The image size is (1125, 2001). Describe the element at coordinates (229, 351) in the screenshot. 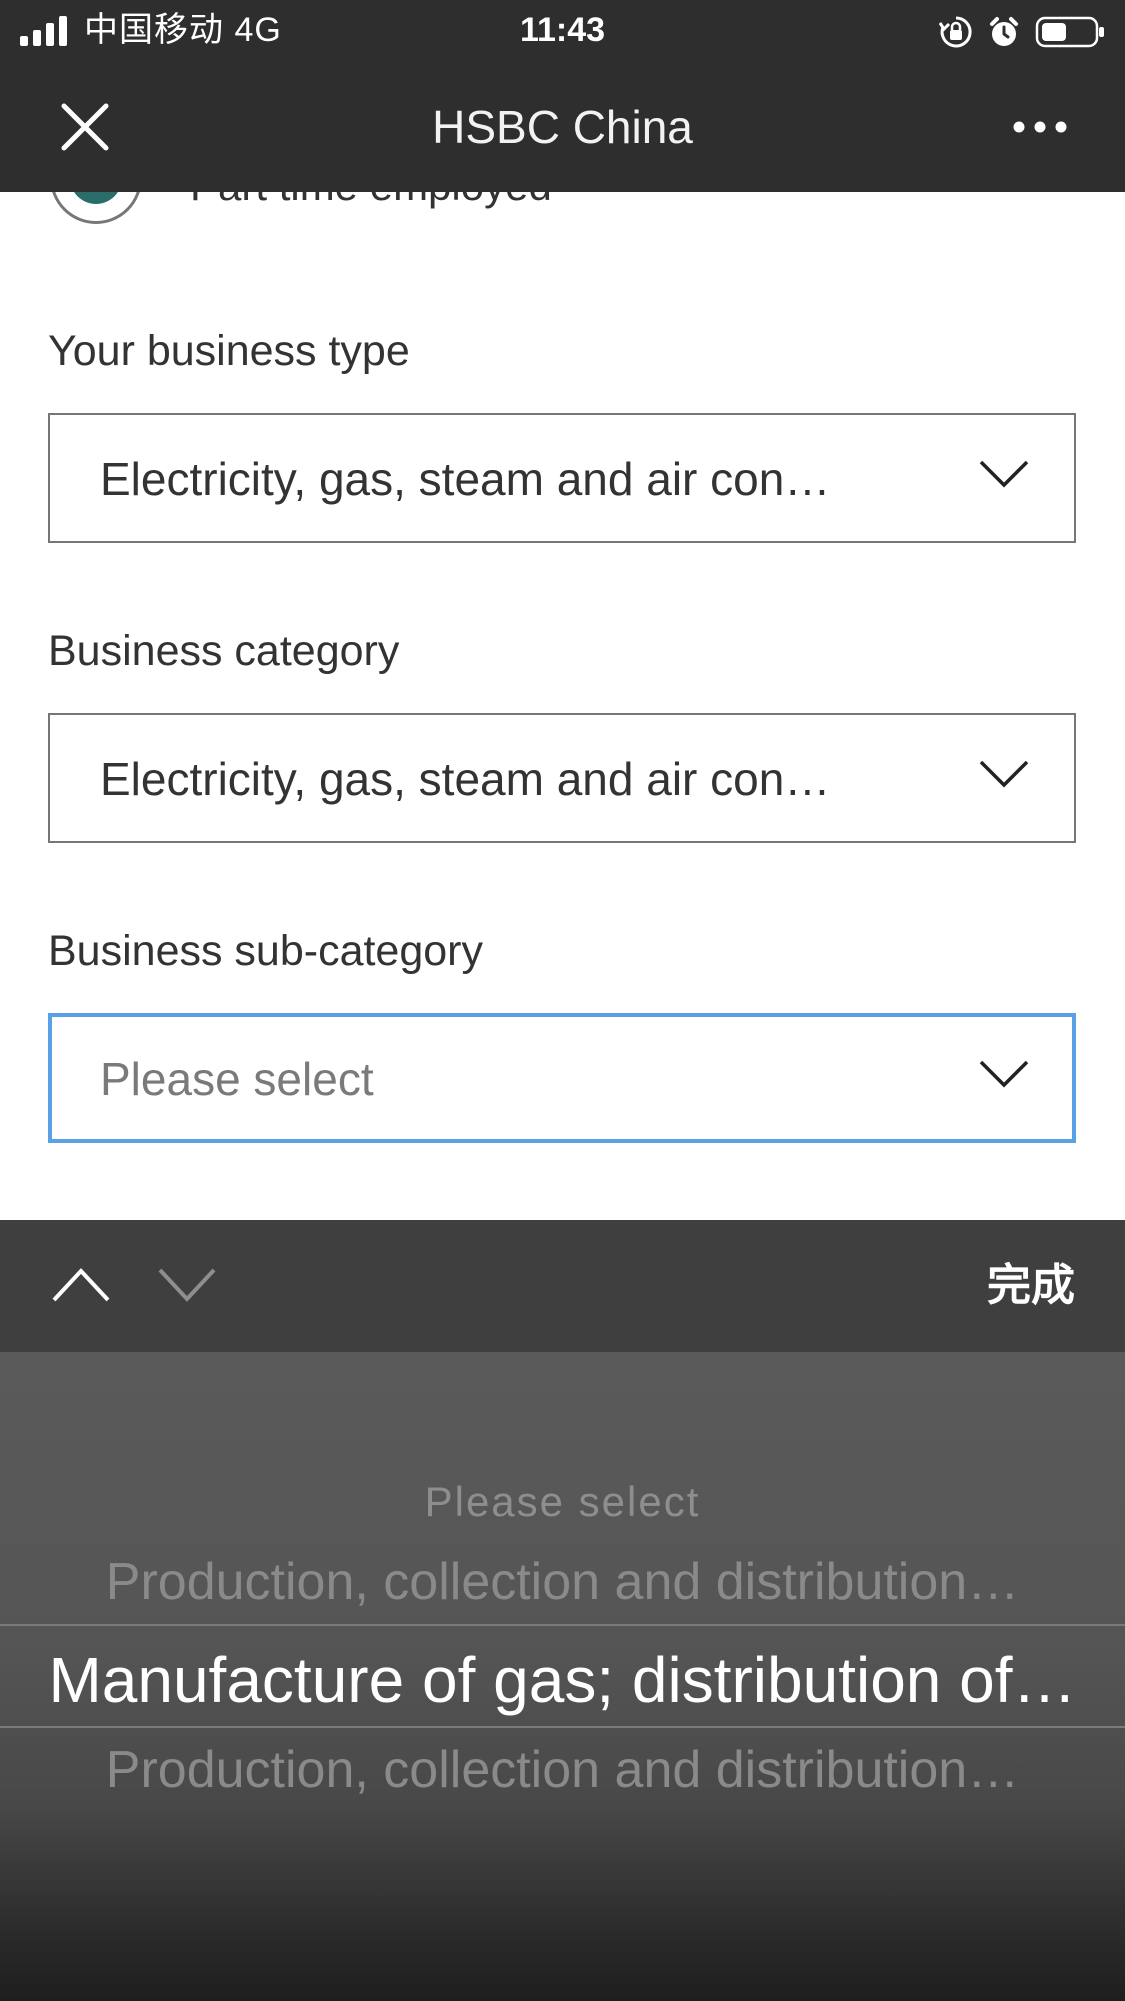

I see `business-type-label: Your business type` at that location.